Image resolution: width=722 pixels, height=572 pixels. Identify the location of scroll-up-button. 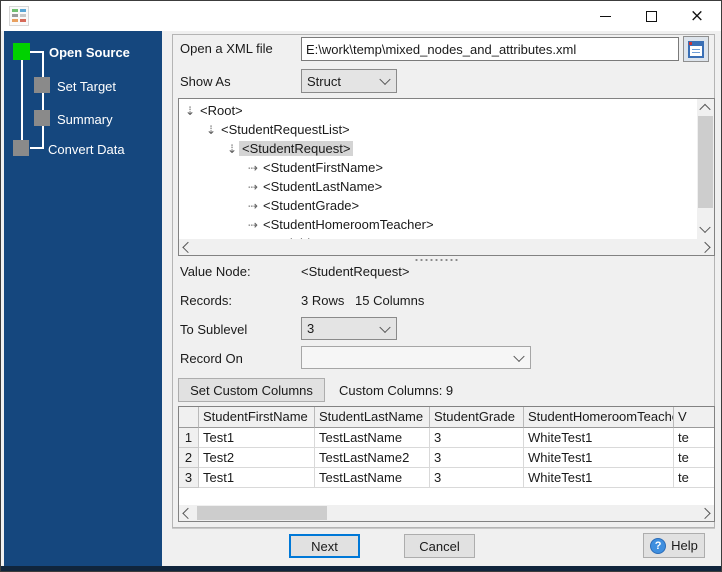
(705, 107).